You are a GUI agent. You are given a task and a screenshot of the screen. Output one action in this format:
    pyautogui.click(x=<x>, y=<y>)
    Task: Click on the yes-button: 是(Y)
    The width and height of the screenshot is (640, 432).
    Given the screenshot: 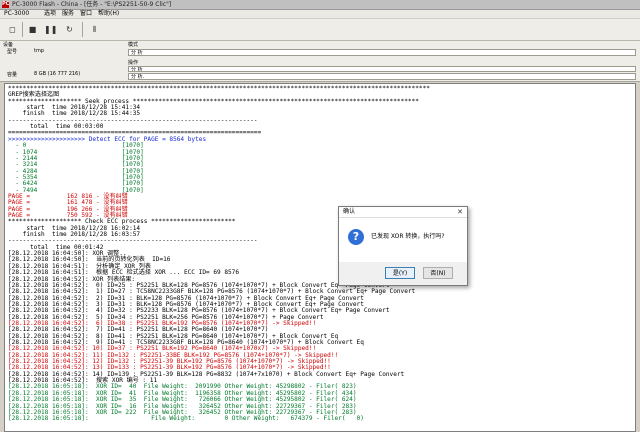 What is the action you would take?
    pyautogui.click(x=400, y=273)
    